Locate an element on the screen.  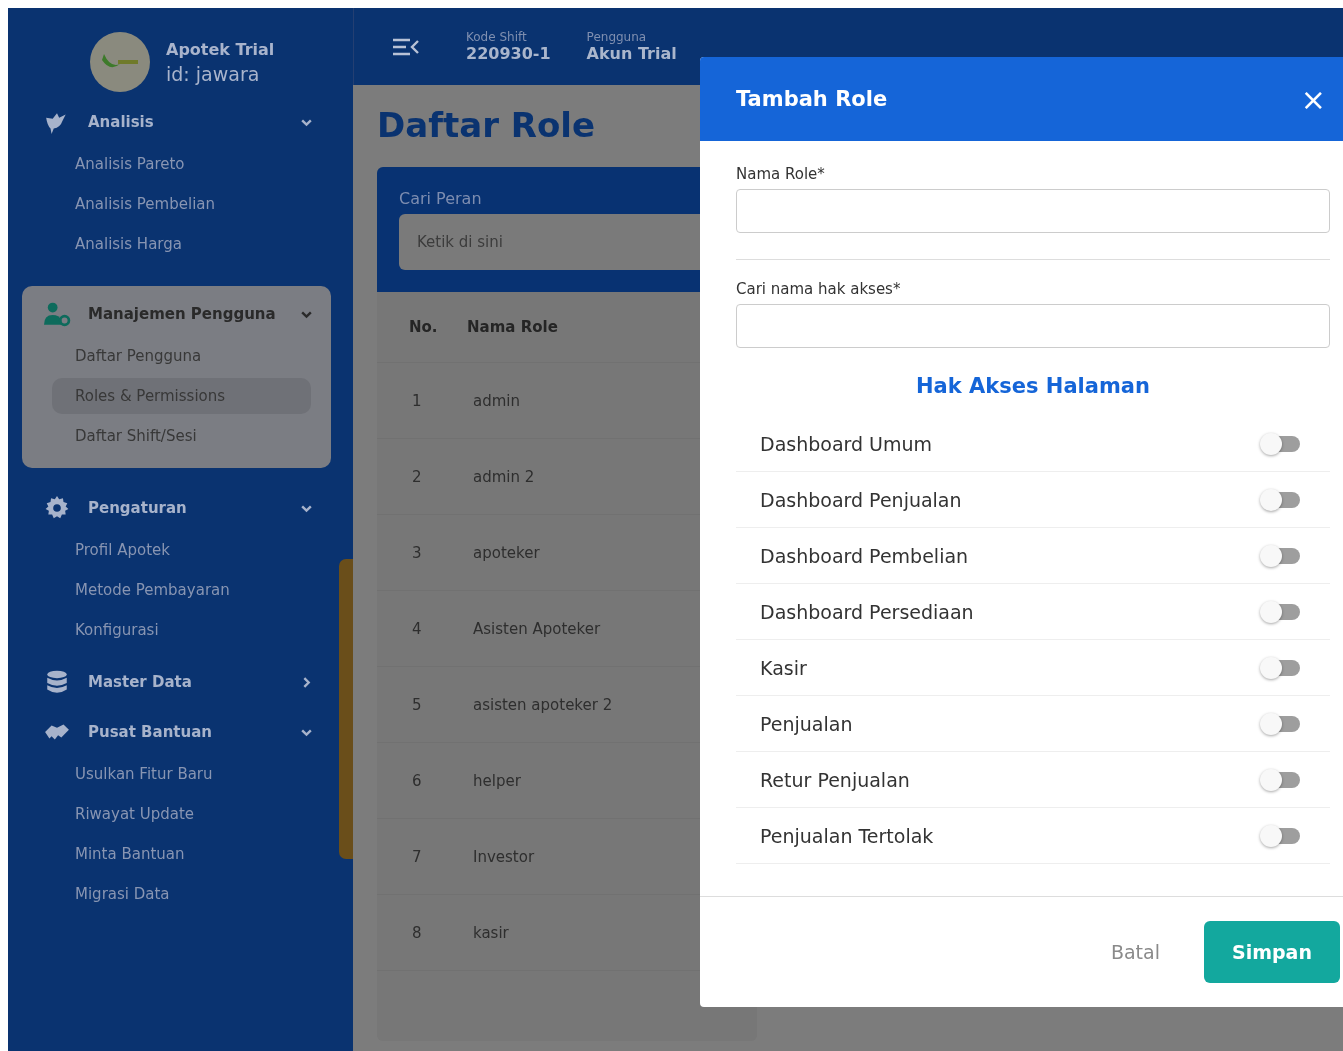
field-label: Cari nama hak akses* is located at coordinates (818, 289).